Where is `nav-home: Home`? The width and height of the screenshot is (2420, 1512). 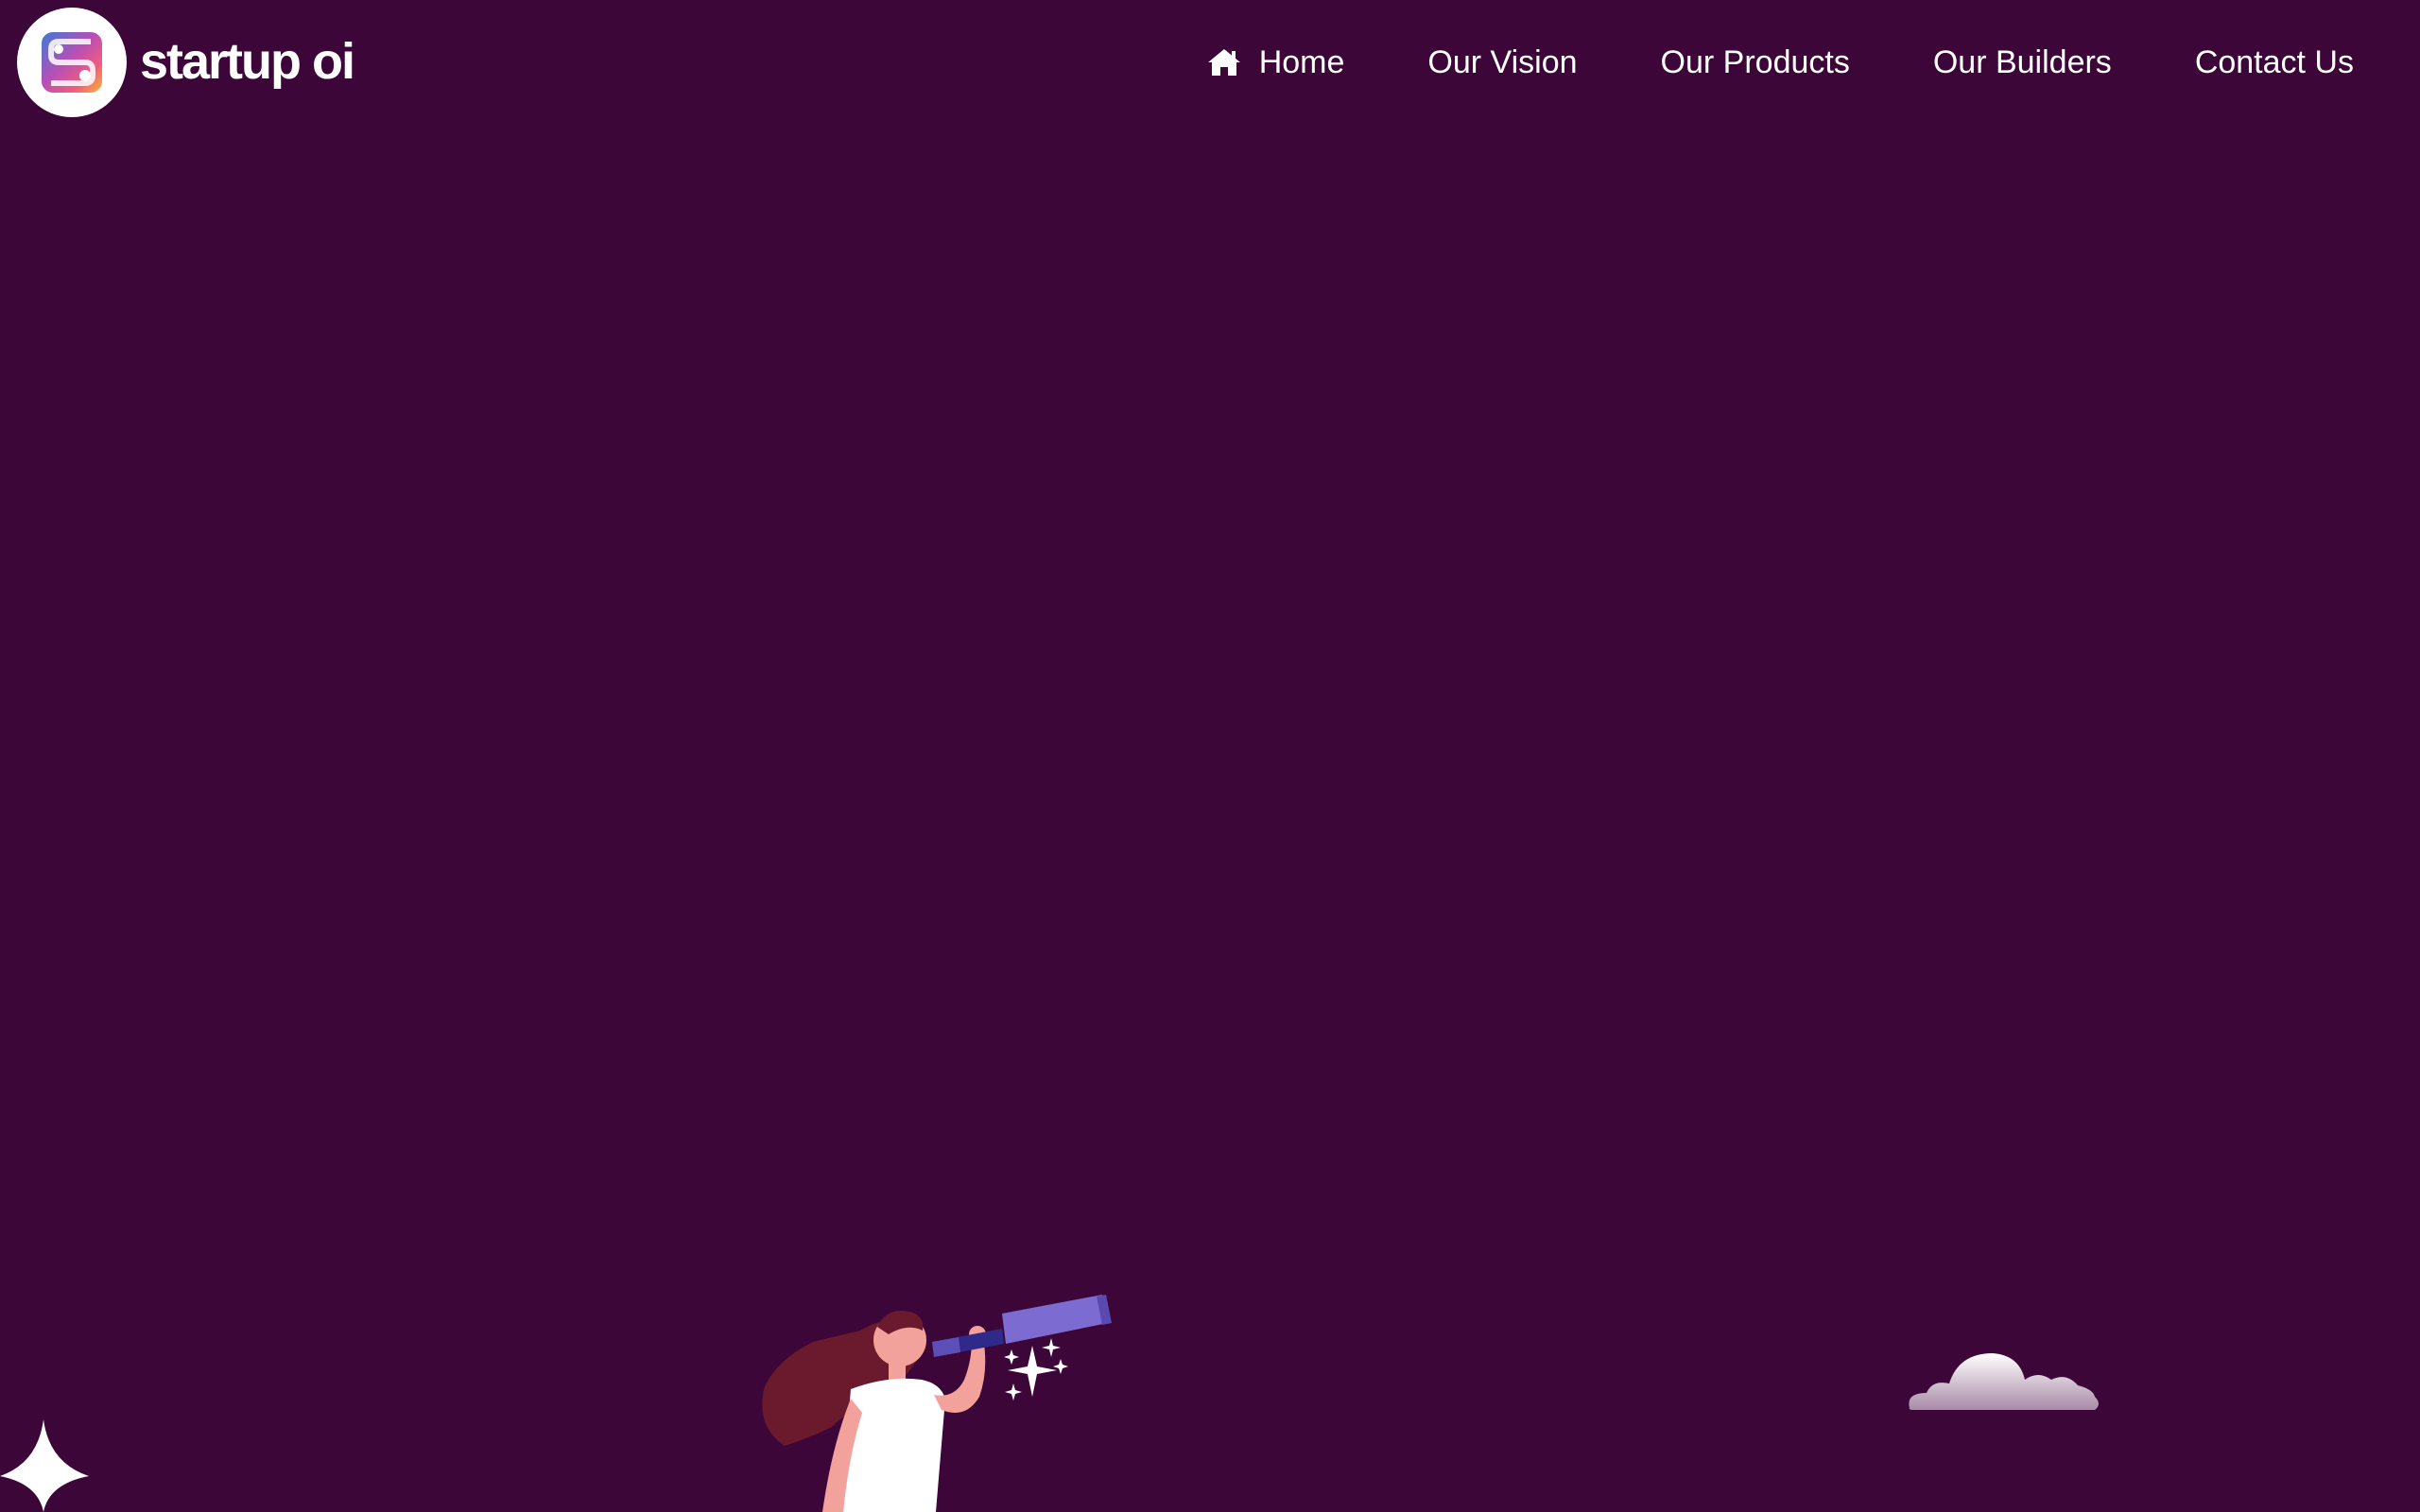 nav-home: Home is located at coordinates (1275, 62).